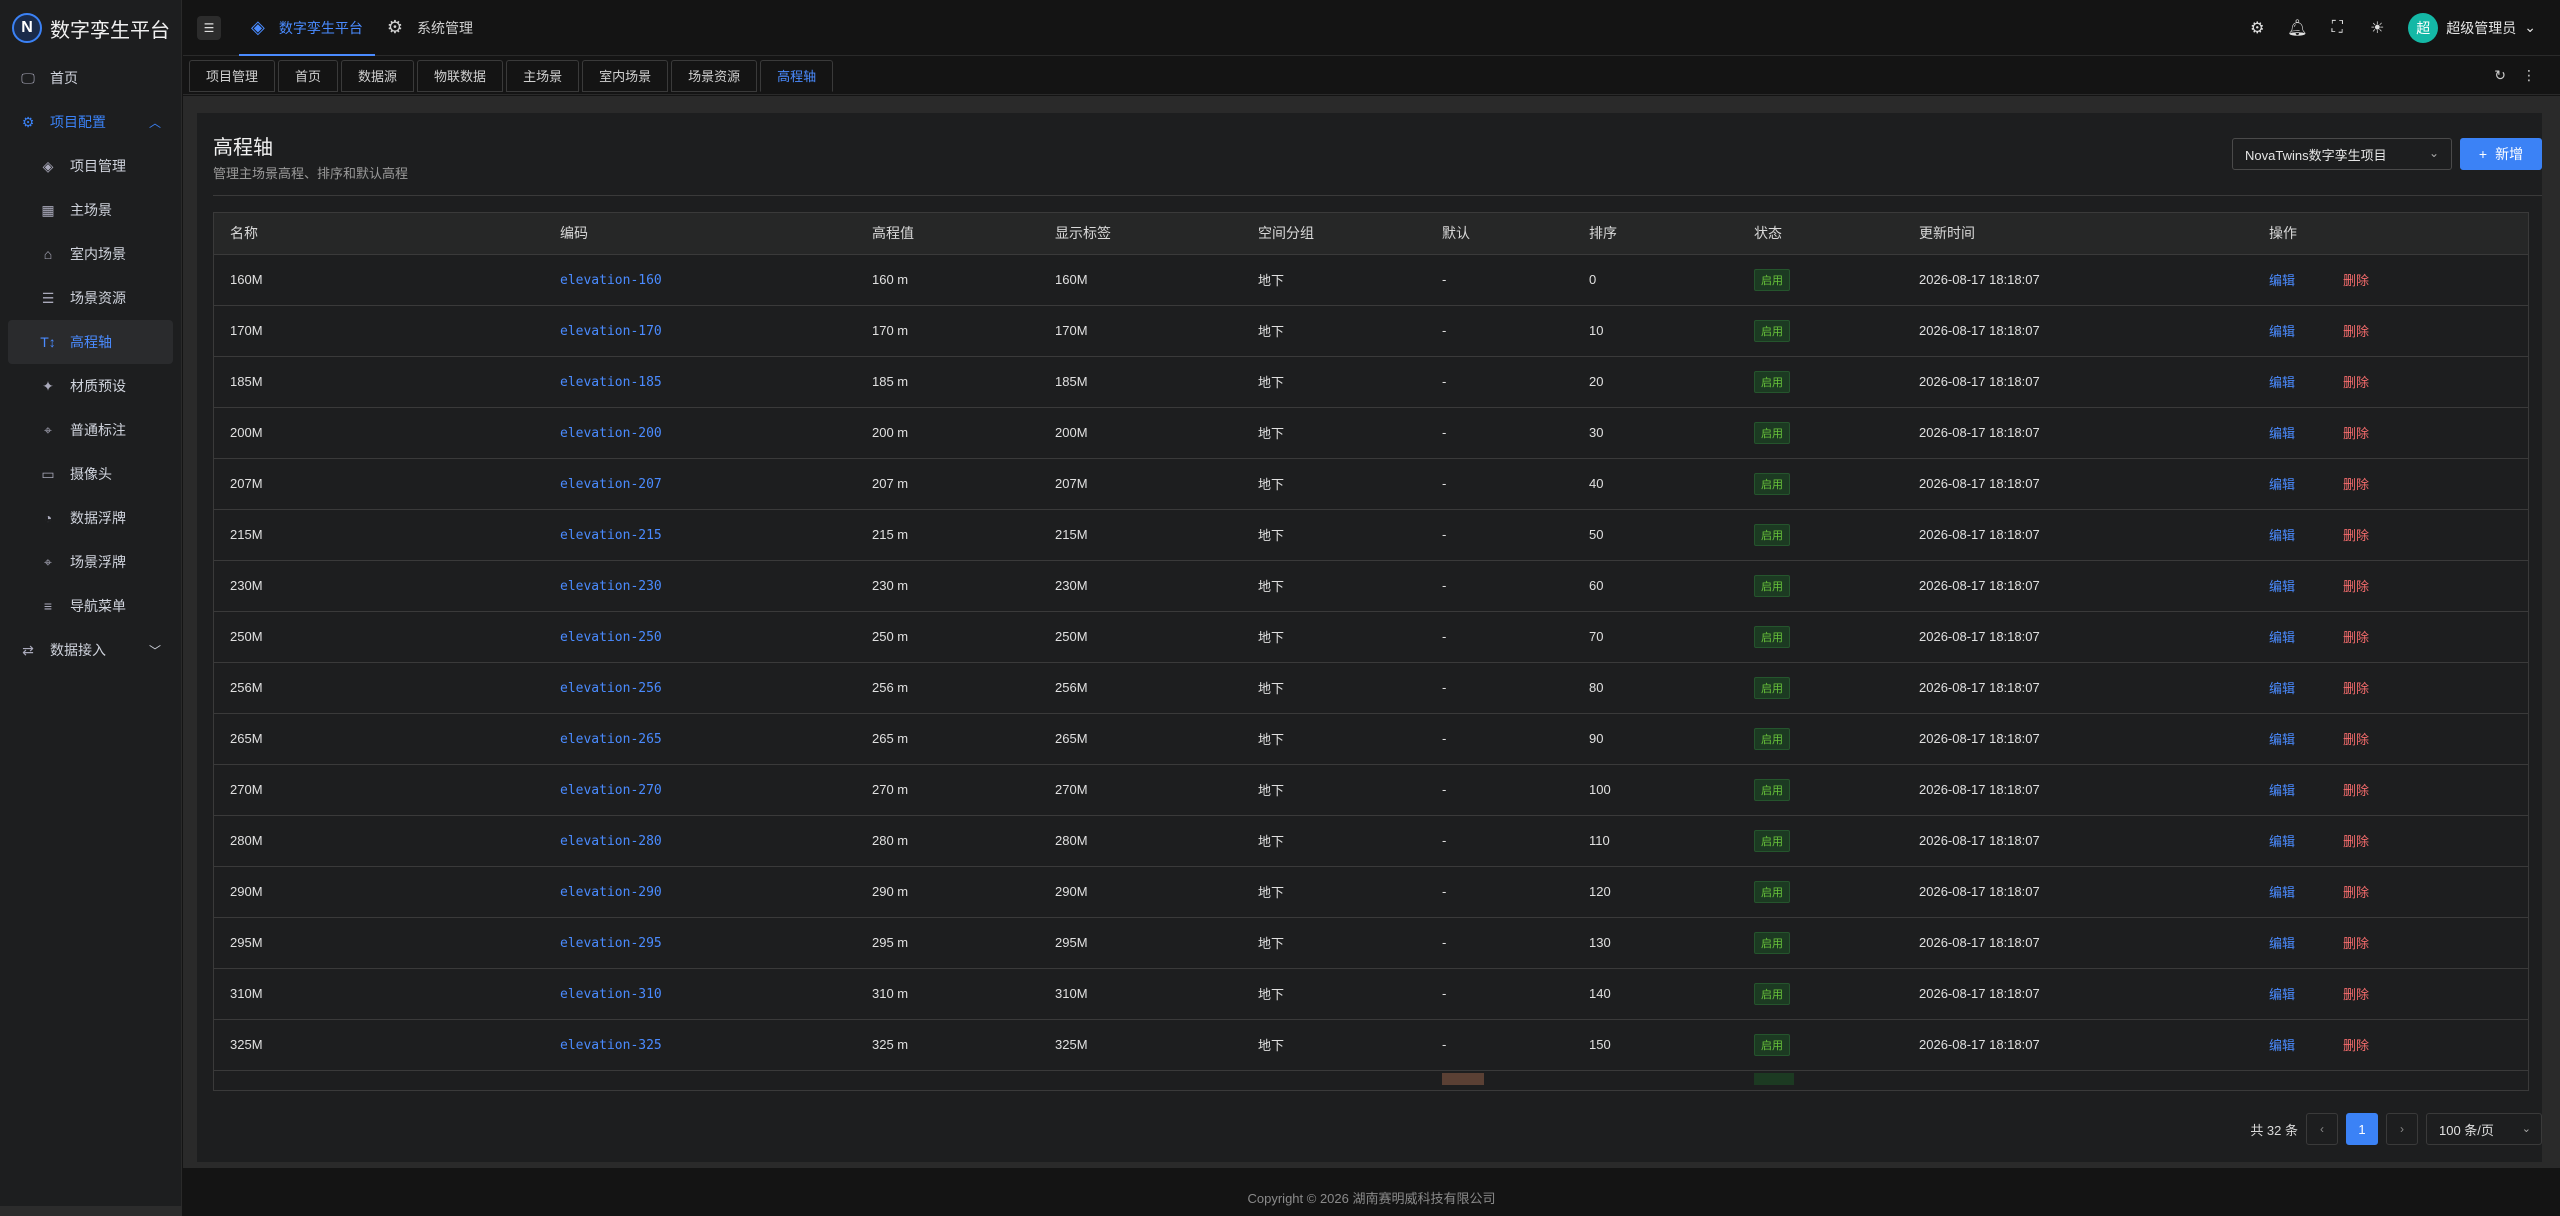  Describe the element at coordinates (209, 27) in the screenshot. I see `collapse-sidebar-icon: ☰` at that location.